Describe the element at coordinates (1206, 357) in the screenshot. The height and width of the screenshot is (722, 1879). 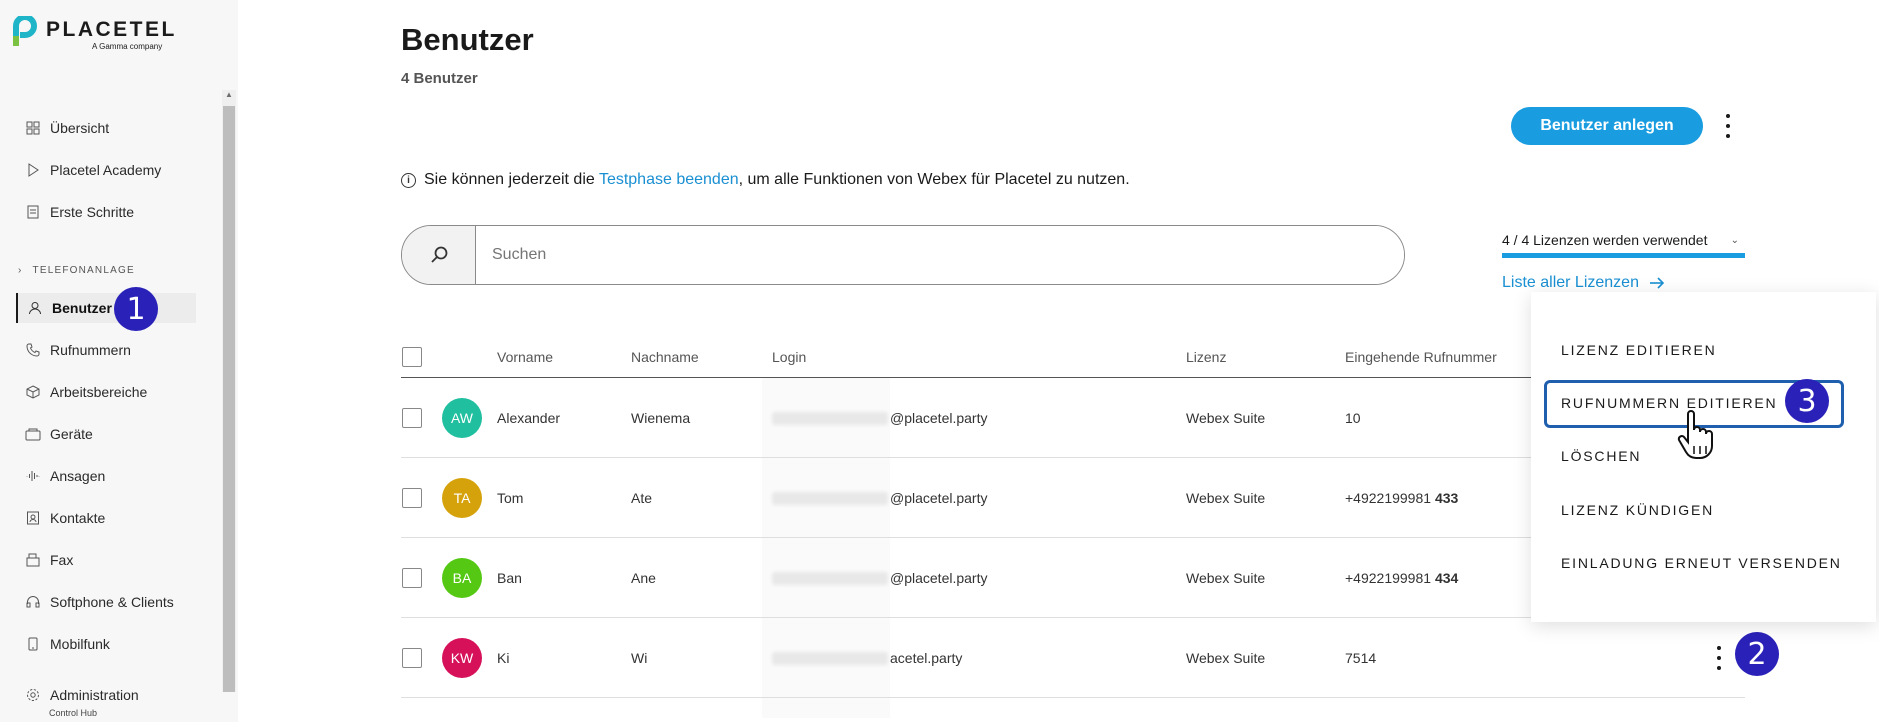
I see `column-header-lizenz: Lizenz` at that location.